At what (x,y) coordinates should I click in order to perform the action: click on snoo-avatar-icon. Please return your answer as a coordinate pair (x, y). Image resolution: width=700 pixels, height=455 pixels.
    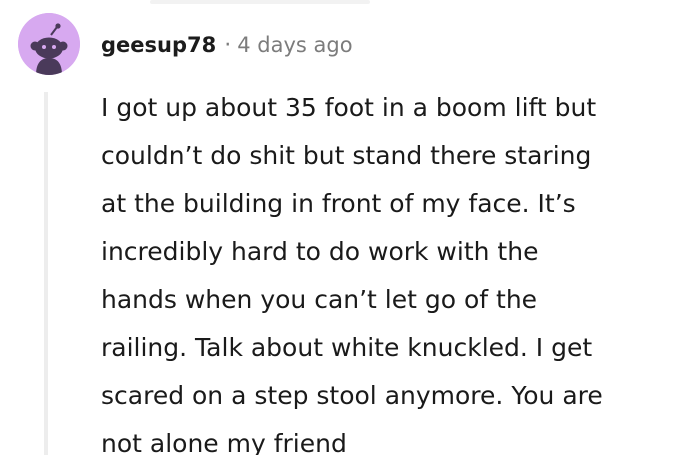
    Looking at the image, I should click on (49, 44).